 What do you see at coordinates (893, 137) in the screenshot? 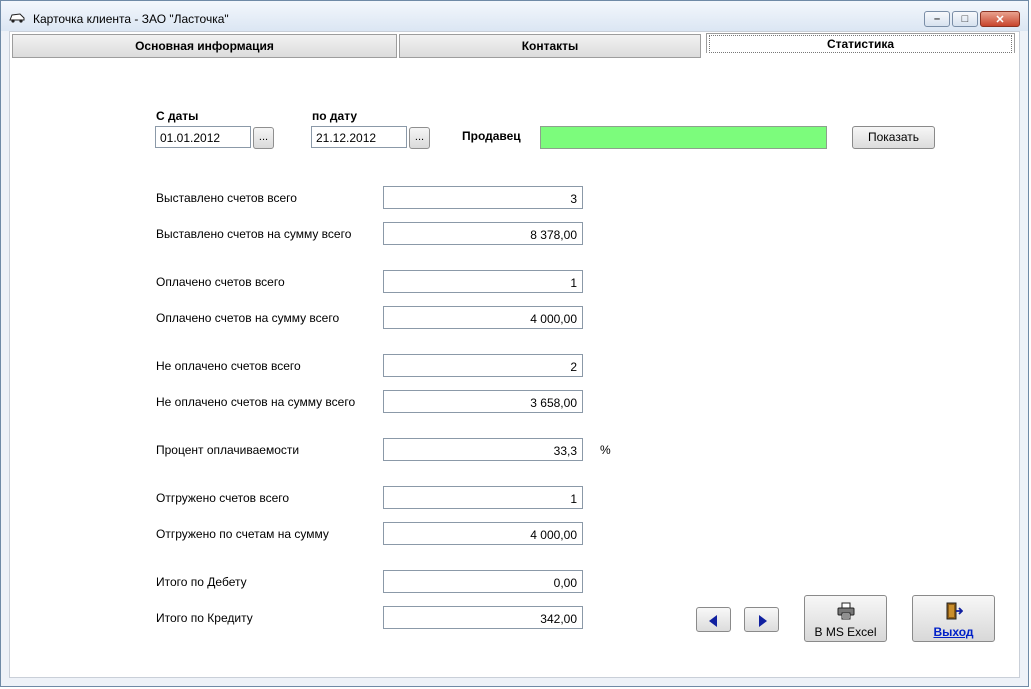
I see `show-button: Показать` at bounding box center [893, 137].